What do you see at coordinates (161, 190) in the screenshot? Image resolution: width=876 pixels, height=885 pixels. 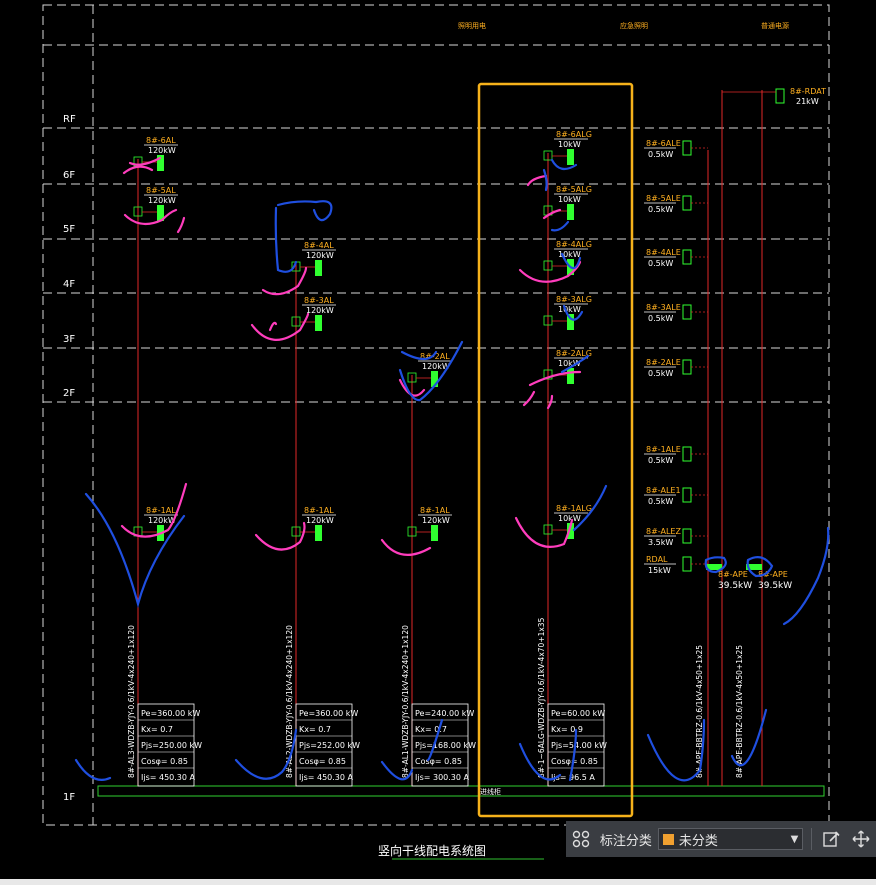 I see `load-name: 8#-5AL` at bounding box center [161, 190].